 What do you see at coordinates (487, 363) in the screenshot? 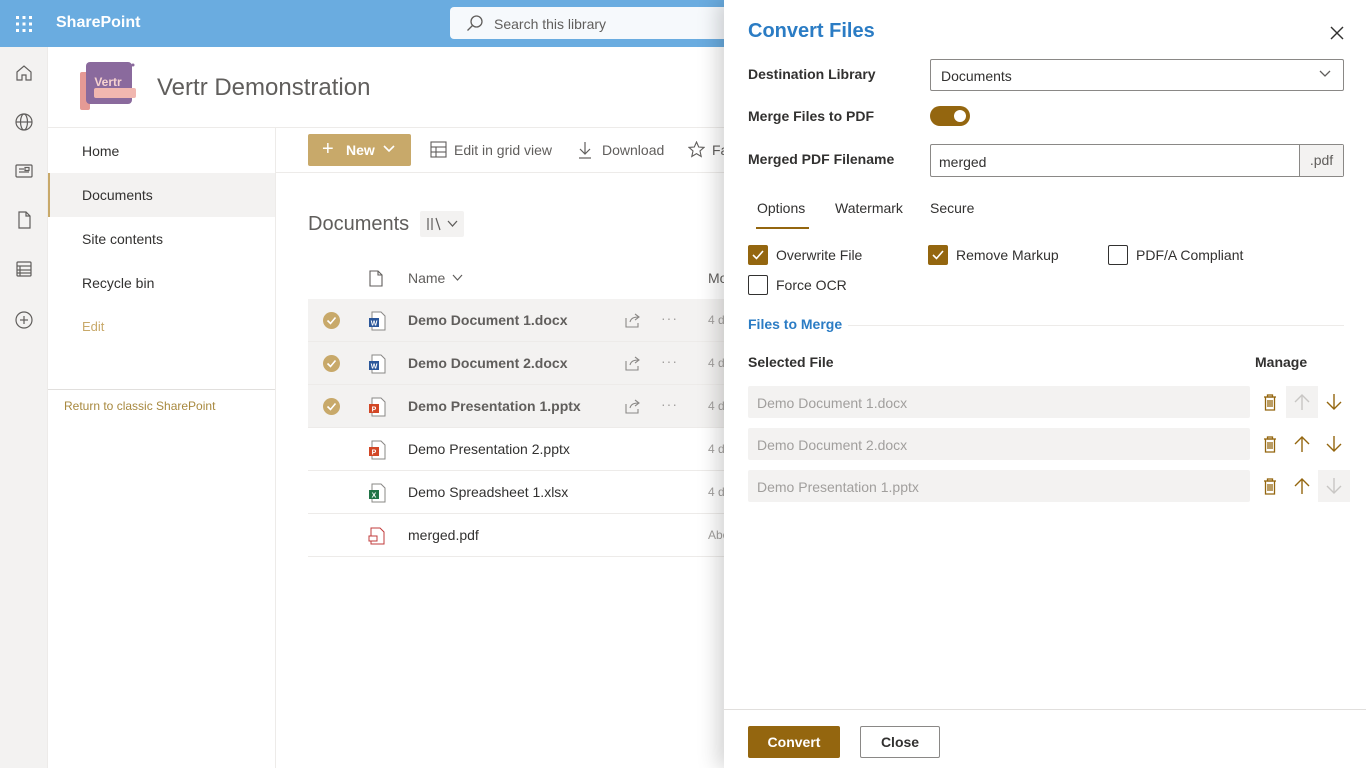
I see `file-name: Demo Document 2.docx` at bounding box center [487, 363].